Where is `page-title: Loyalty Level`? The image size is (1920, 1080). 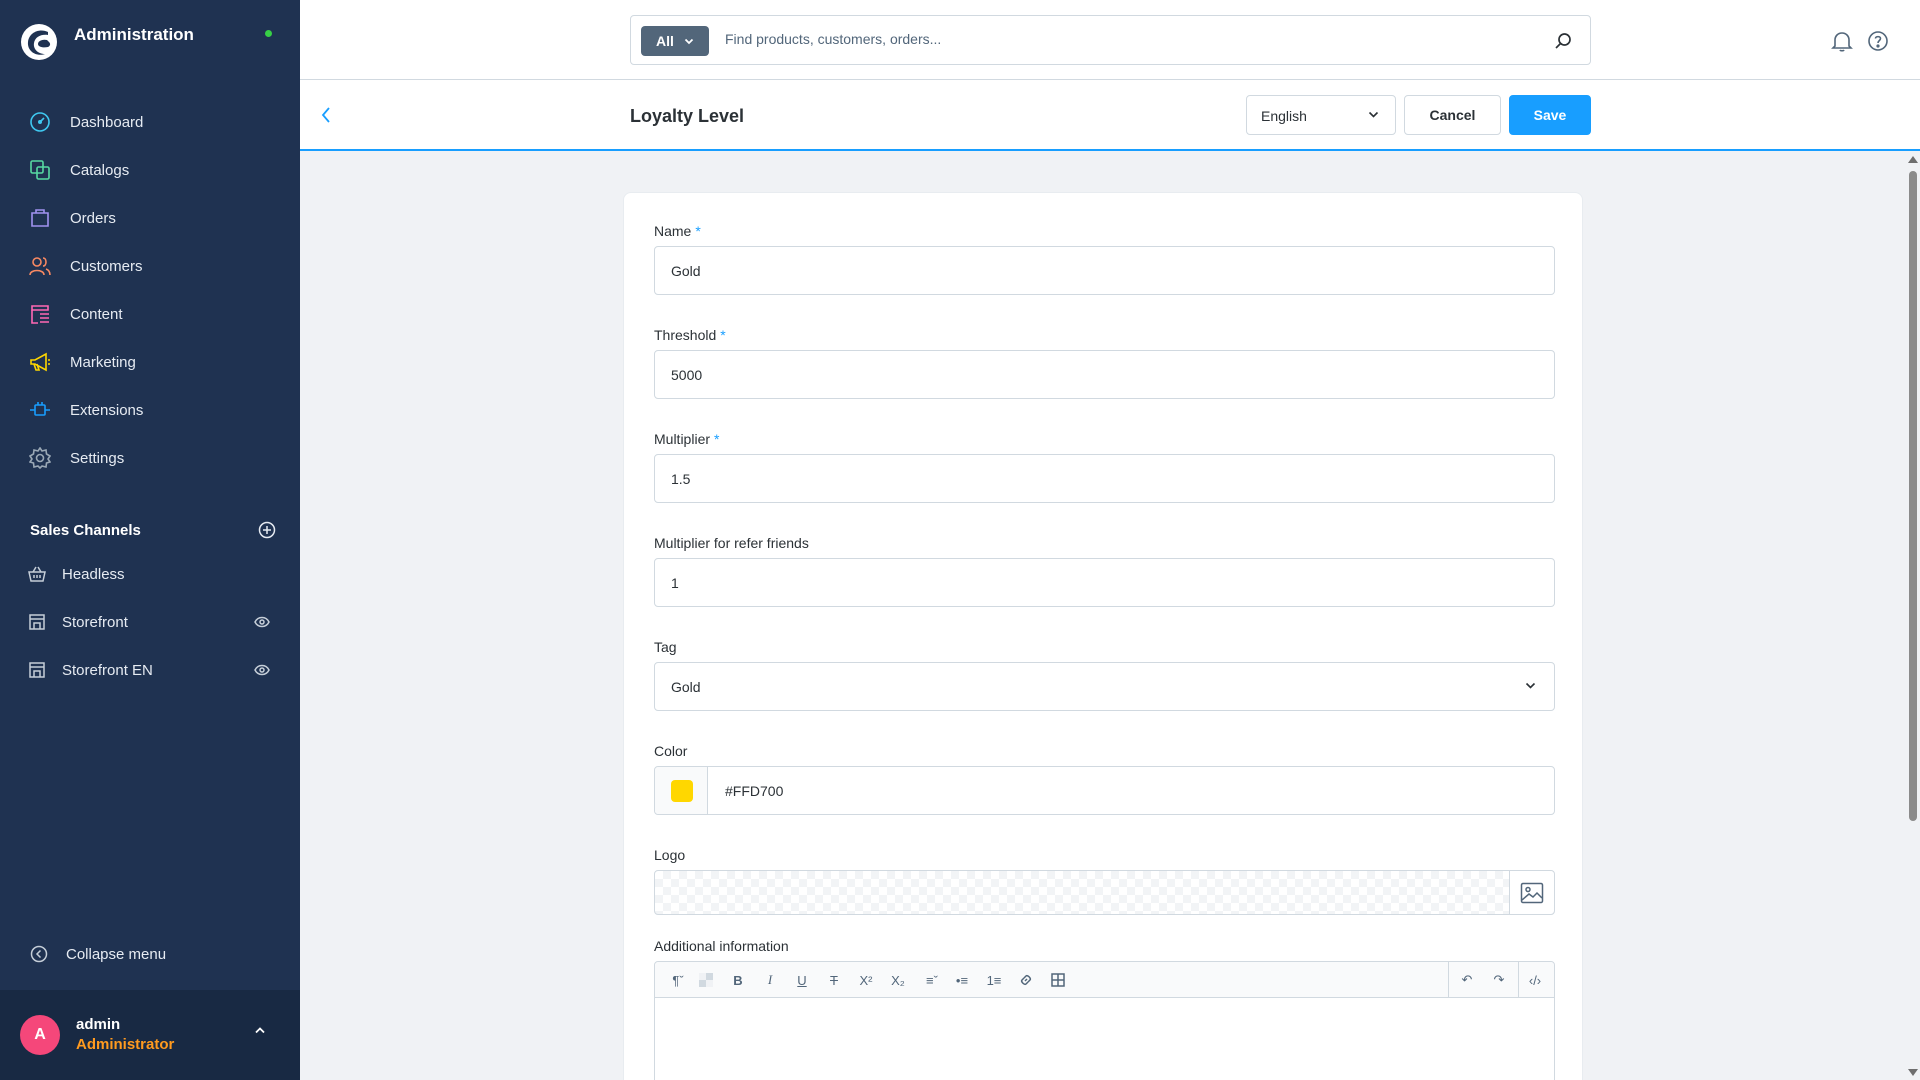 page-title: Loyalty Level is located at coordinates (687, 116).